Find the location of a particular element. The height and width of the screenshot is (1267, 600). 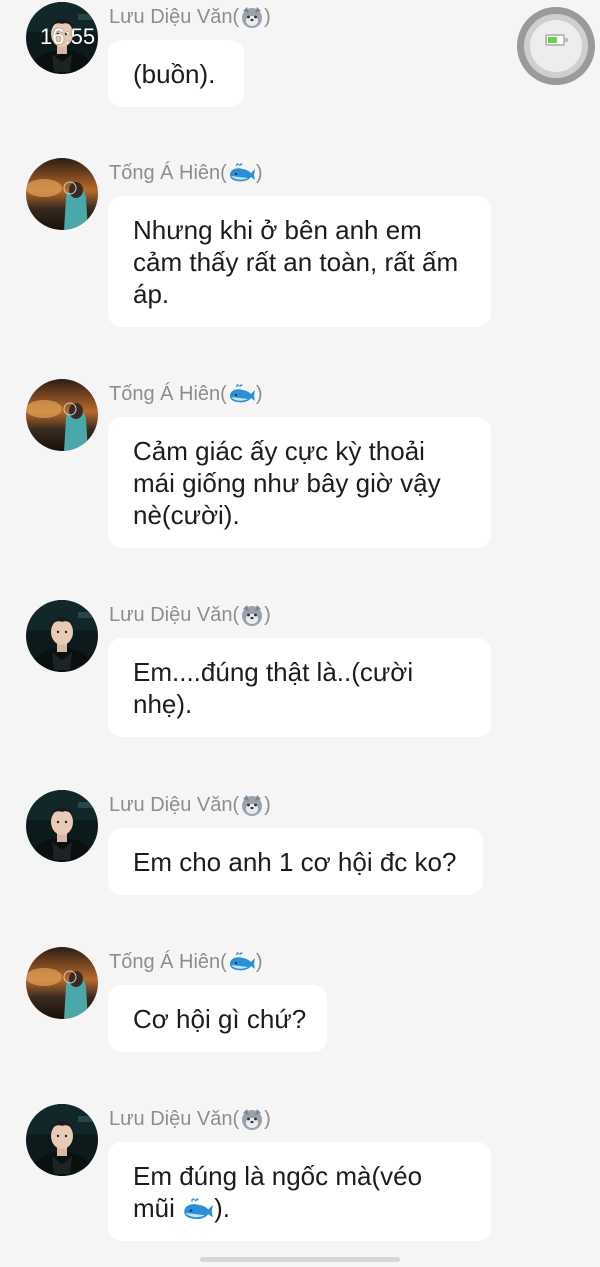

message-bubble: Em cho anh 1 cơ hội đc ko? is located at coordinates (295, 861).